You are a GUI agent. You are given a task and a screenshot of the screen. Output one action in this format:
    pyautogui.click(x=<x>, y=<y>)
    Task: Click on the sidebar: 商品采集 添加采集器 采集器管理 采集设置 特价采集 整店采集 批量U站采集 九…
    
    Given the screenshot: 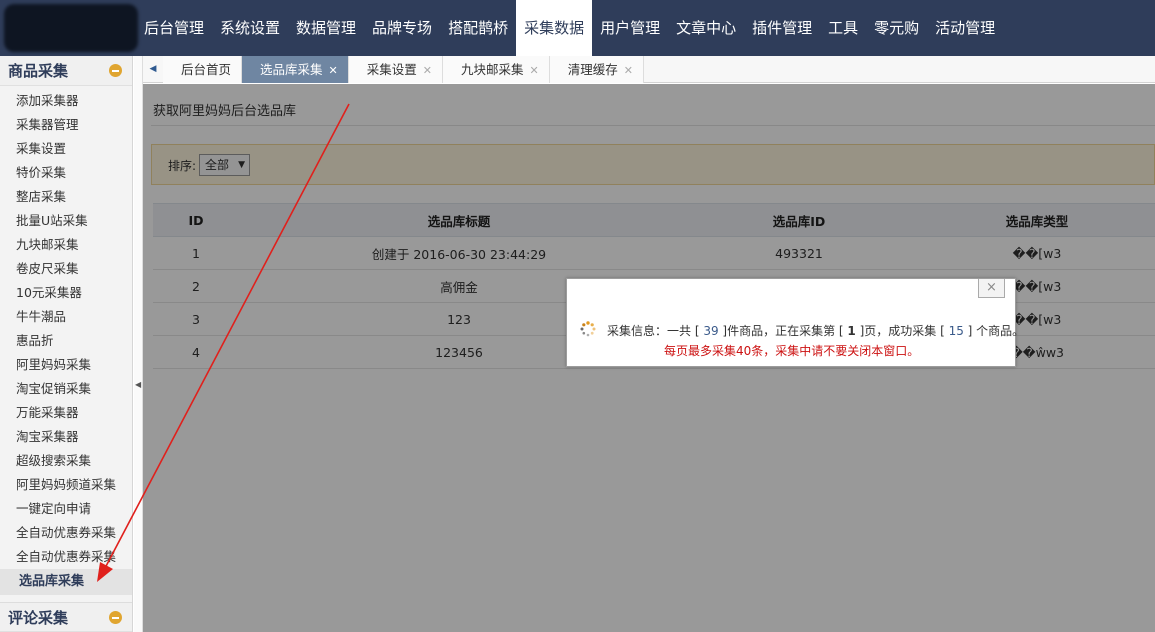 What is the action you would take?
    pyautogui.click(x=66, y=344)
    